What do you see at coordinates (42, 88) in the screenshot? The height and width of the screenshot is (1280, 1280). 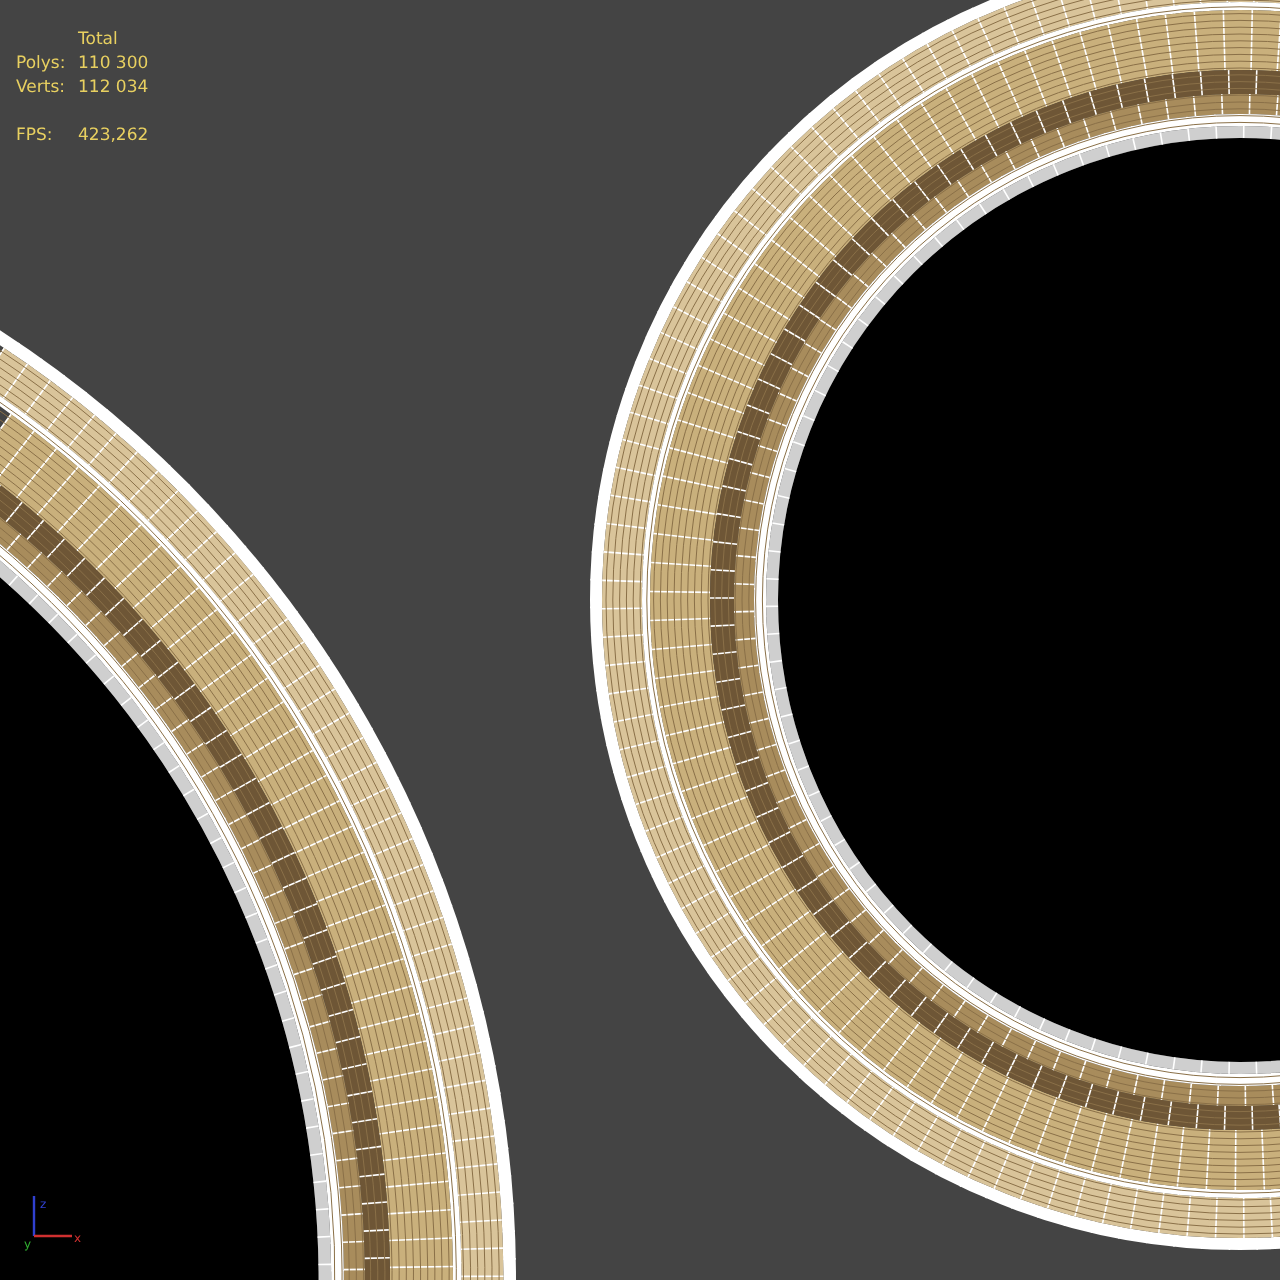 I see `stat-label: Verts:` at bounding box center [42, 88].